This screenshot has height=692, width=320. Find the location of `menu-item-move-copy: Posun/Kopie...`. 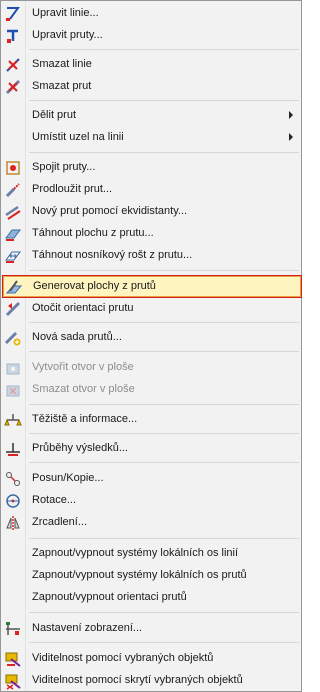

menu-item-move-copy: Posun/Kopie... is located at coordinates (151, 478).